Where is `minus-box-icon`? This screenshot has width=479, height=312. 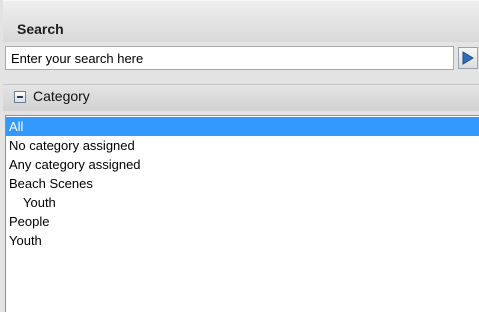 minus-box-icon is located at coordinates (20, 97).